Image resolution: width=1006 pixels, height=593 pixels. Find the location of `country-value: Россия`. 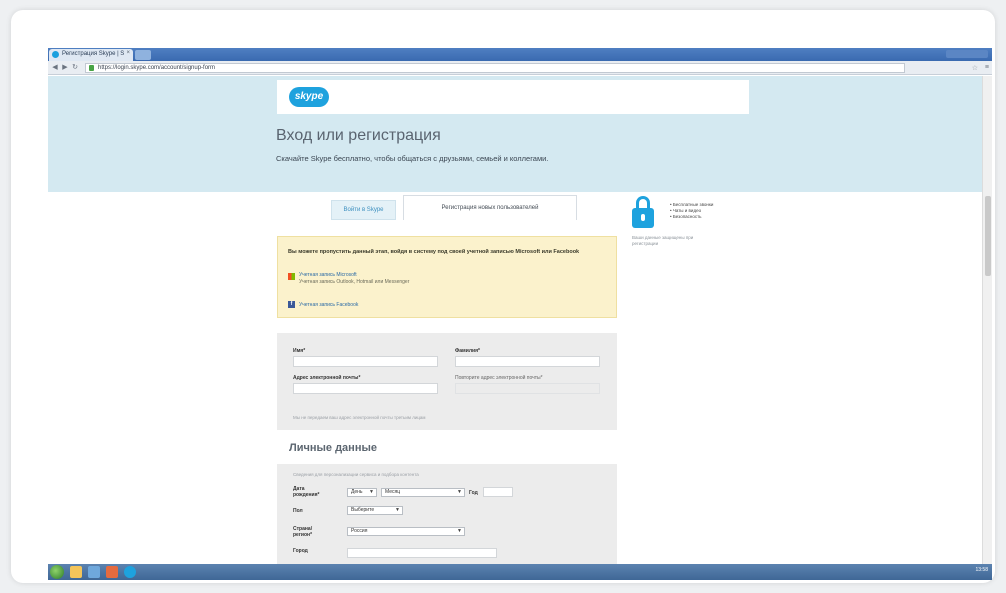

country-value: Россия is located at coordinates (359, 531).